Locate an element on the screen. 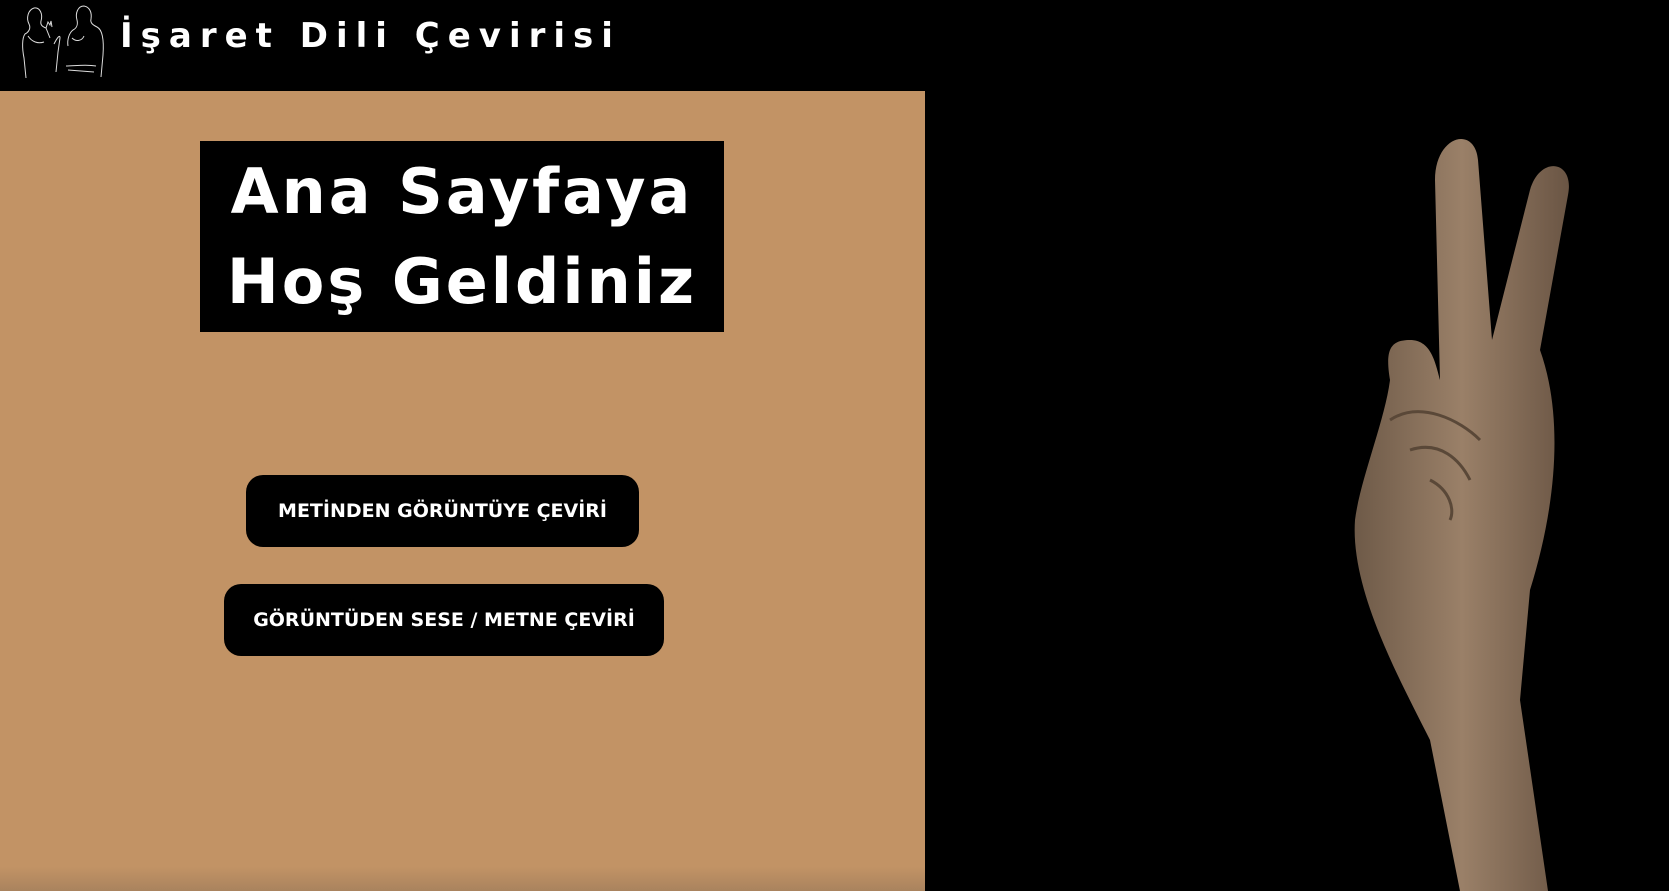  welcome-heading: Ana Sayfaya Hoş Geldiniz is located at coordinates (462, 236).